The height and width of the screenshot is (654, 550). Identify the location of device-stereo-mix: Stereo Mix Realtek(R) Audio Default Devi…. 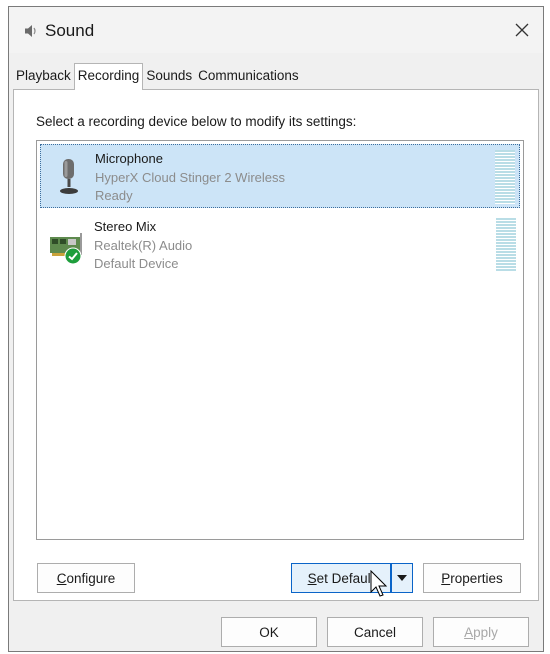
(280, 245).